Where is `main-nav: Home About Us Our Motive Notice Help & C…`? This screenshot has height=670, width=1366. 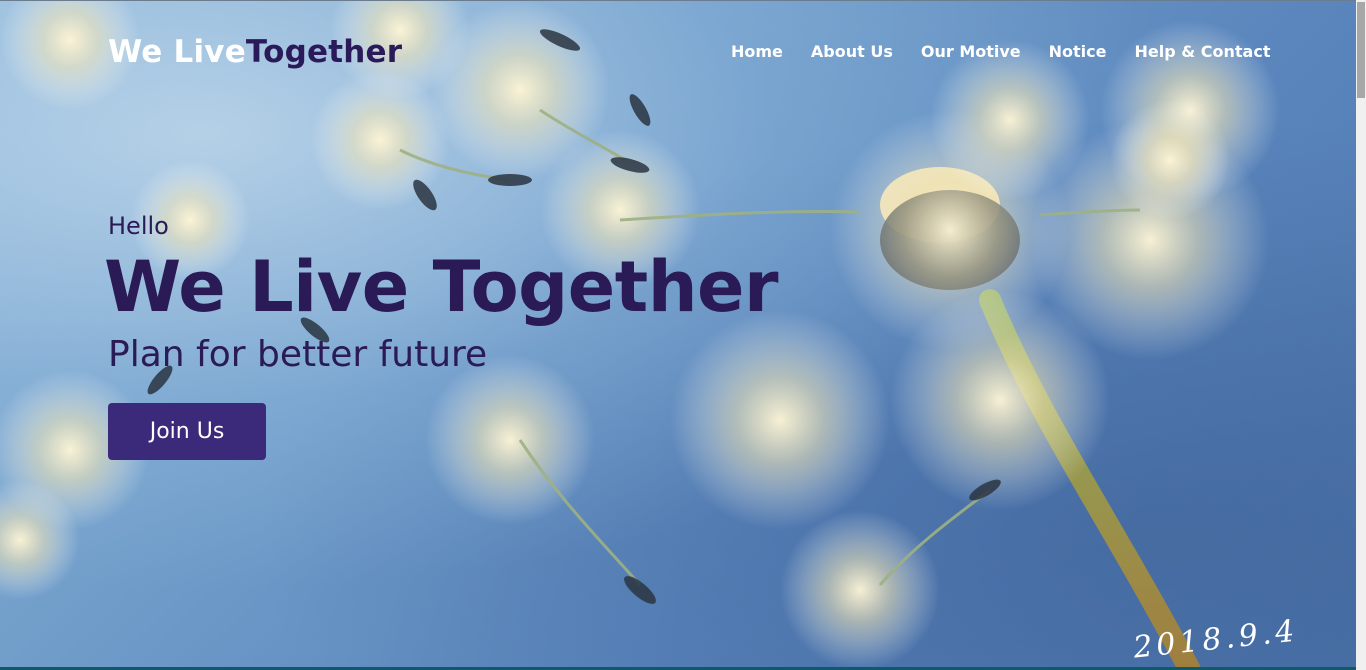
main-nav: Home About Us Our Motive Notice Help & C… is located at coordinates (1014, 51).